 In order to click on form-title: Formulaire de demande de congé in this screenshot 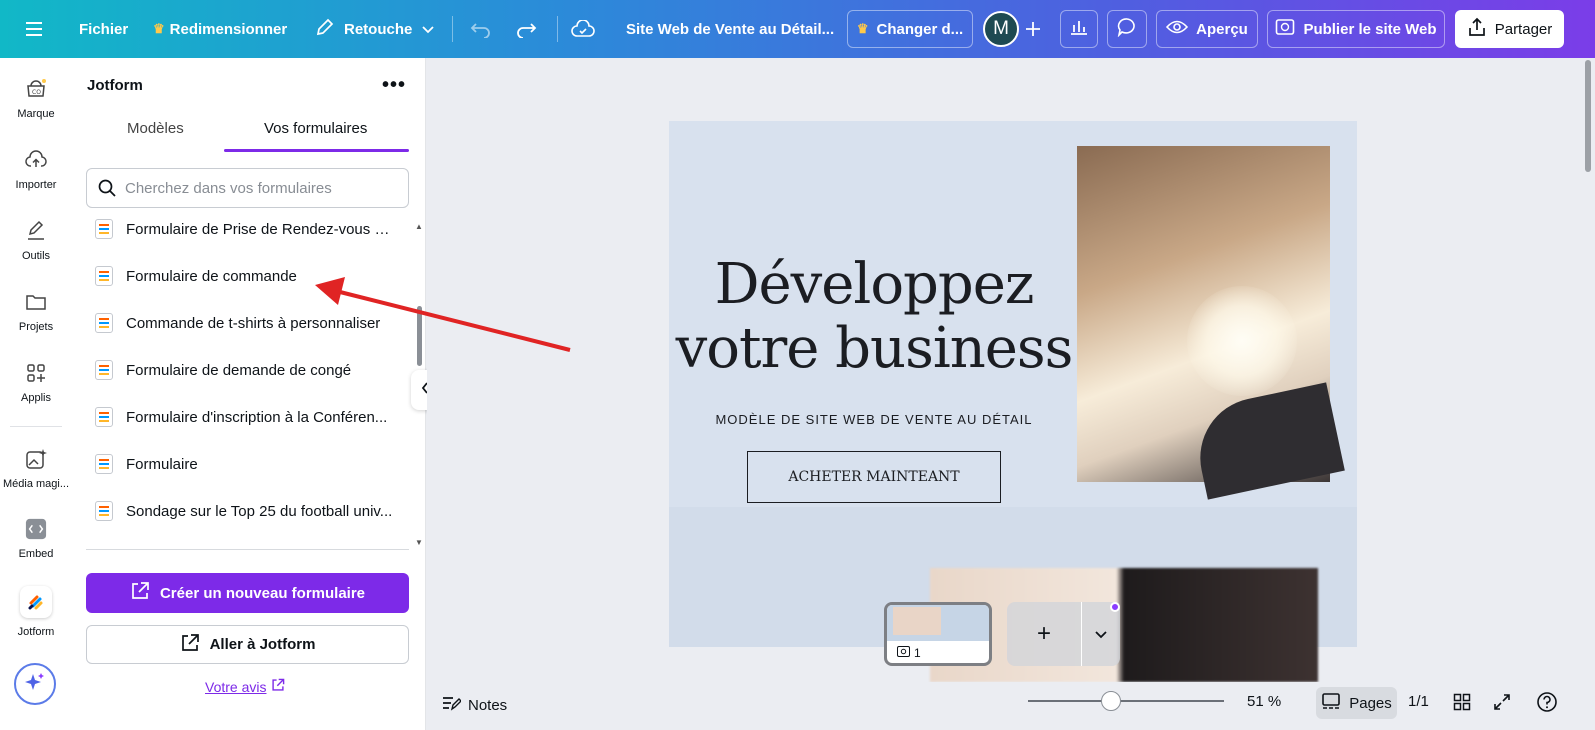, I will do `click(239, 370)`.